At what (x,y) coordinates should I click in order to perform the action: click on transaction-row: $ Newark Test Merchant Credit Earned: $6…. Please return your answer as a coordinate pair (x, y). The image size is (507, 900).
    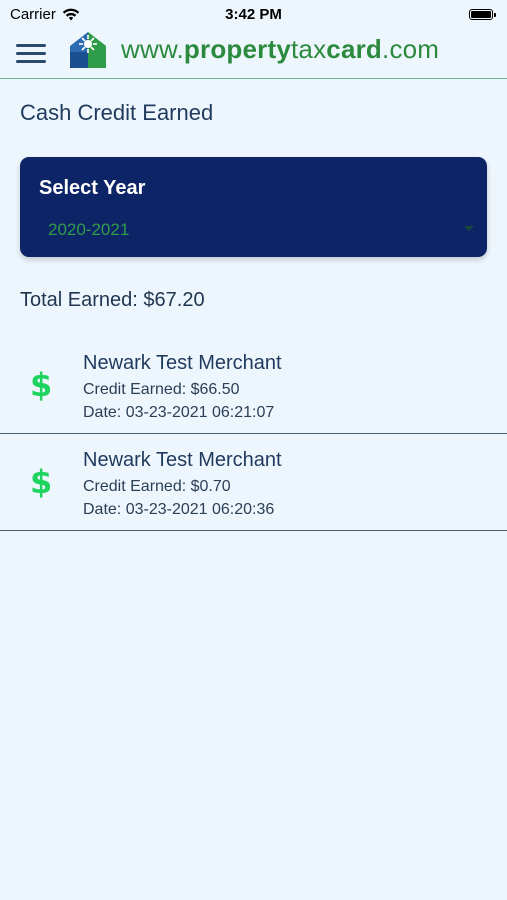
    Looking at the image, I should click on (253, 386).